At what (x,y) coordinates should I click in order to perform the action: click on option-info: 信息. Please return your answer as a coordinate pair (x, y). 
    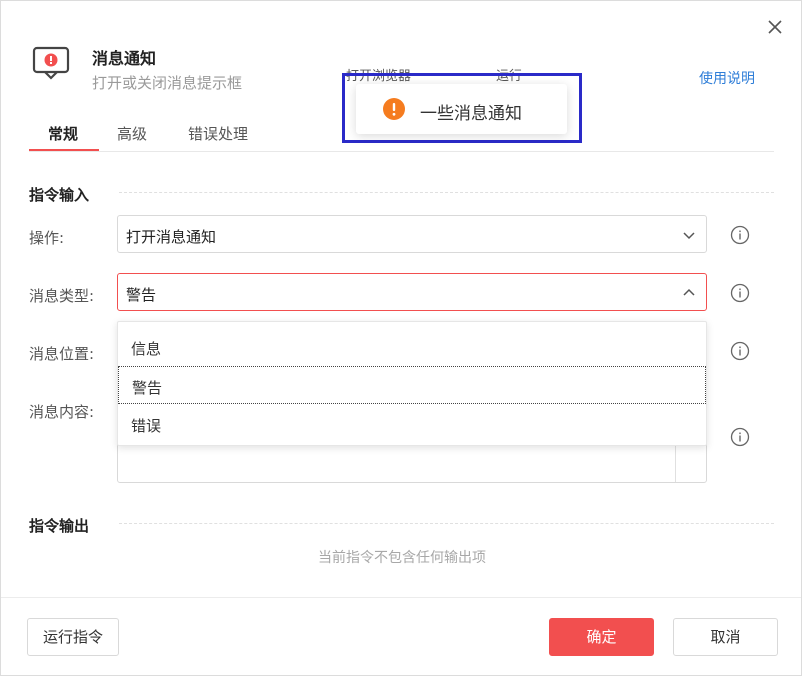
    Looking at the image, I should click on (412, 347).